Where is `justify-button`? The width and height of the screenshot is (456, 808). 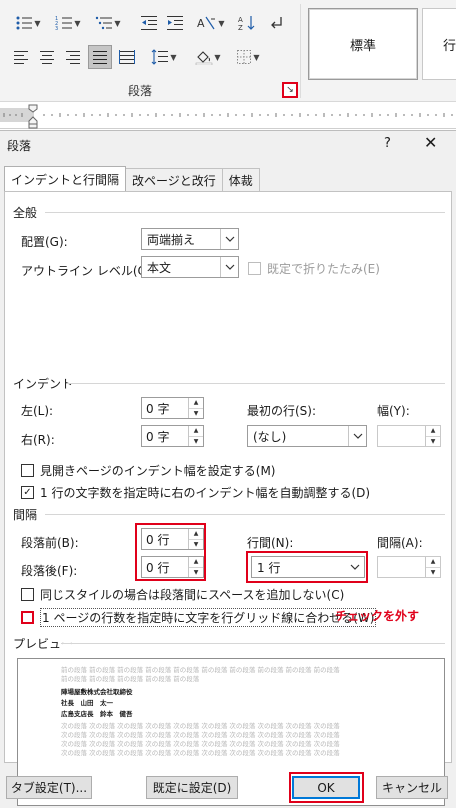
justify-button is located at coordinates (100, 57).